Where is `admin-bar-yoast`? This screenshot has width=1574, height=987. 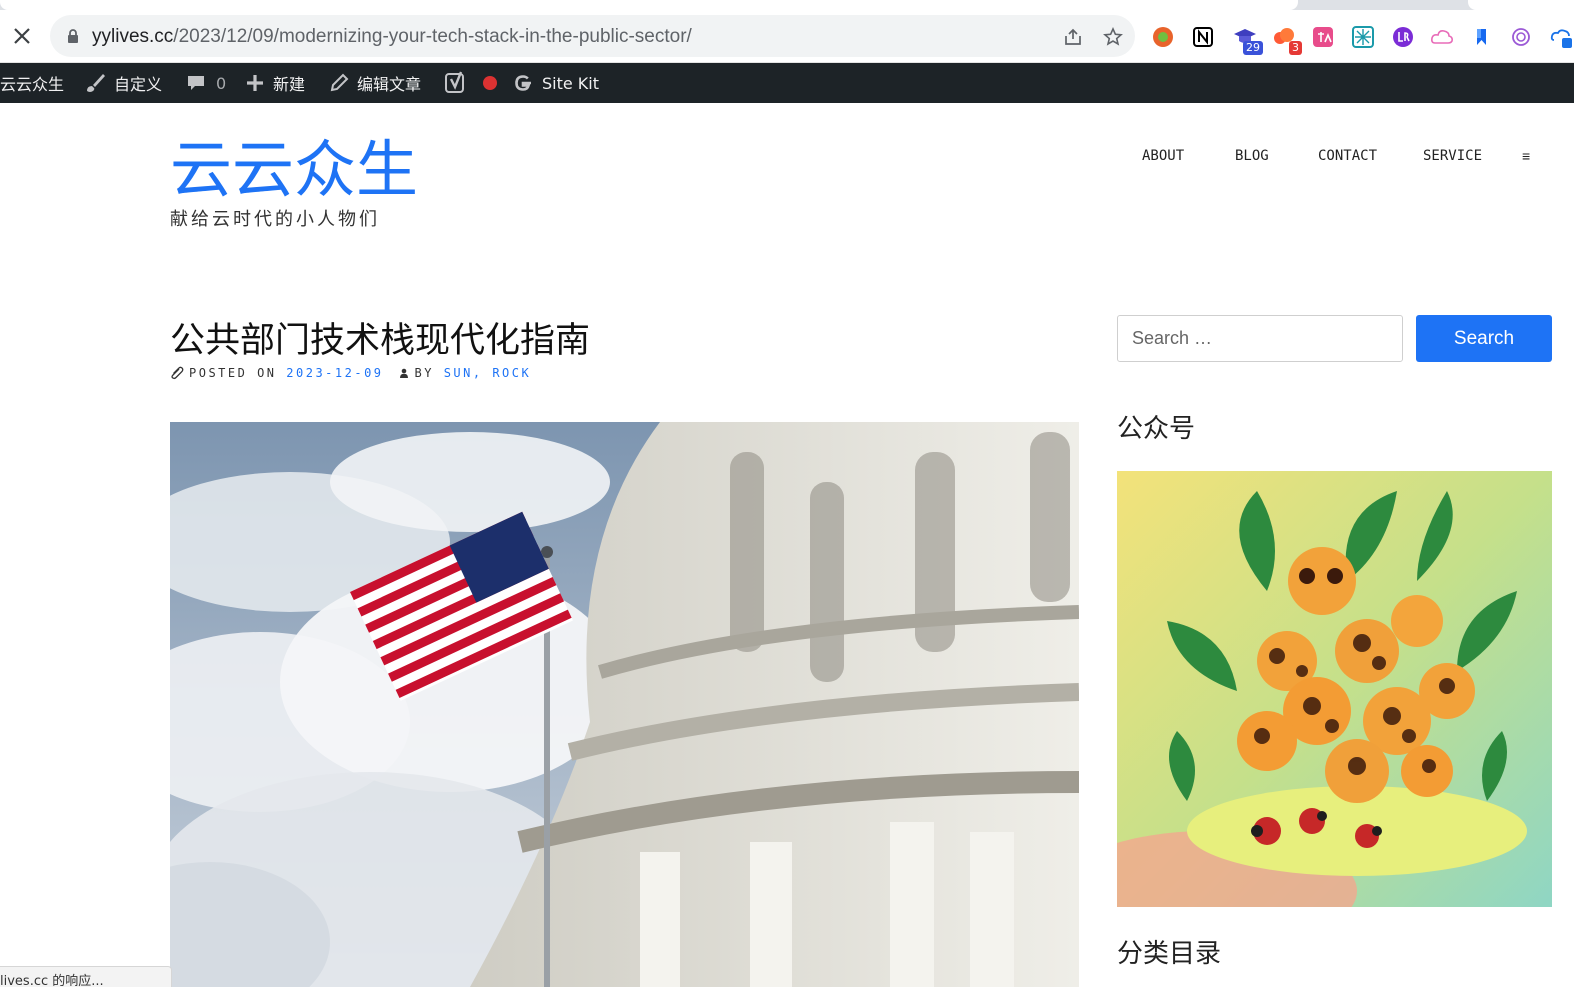
admin-bar-yoast is located at coordinates (475, 83).